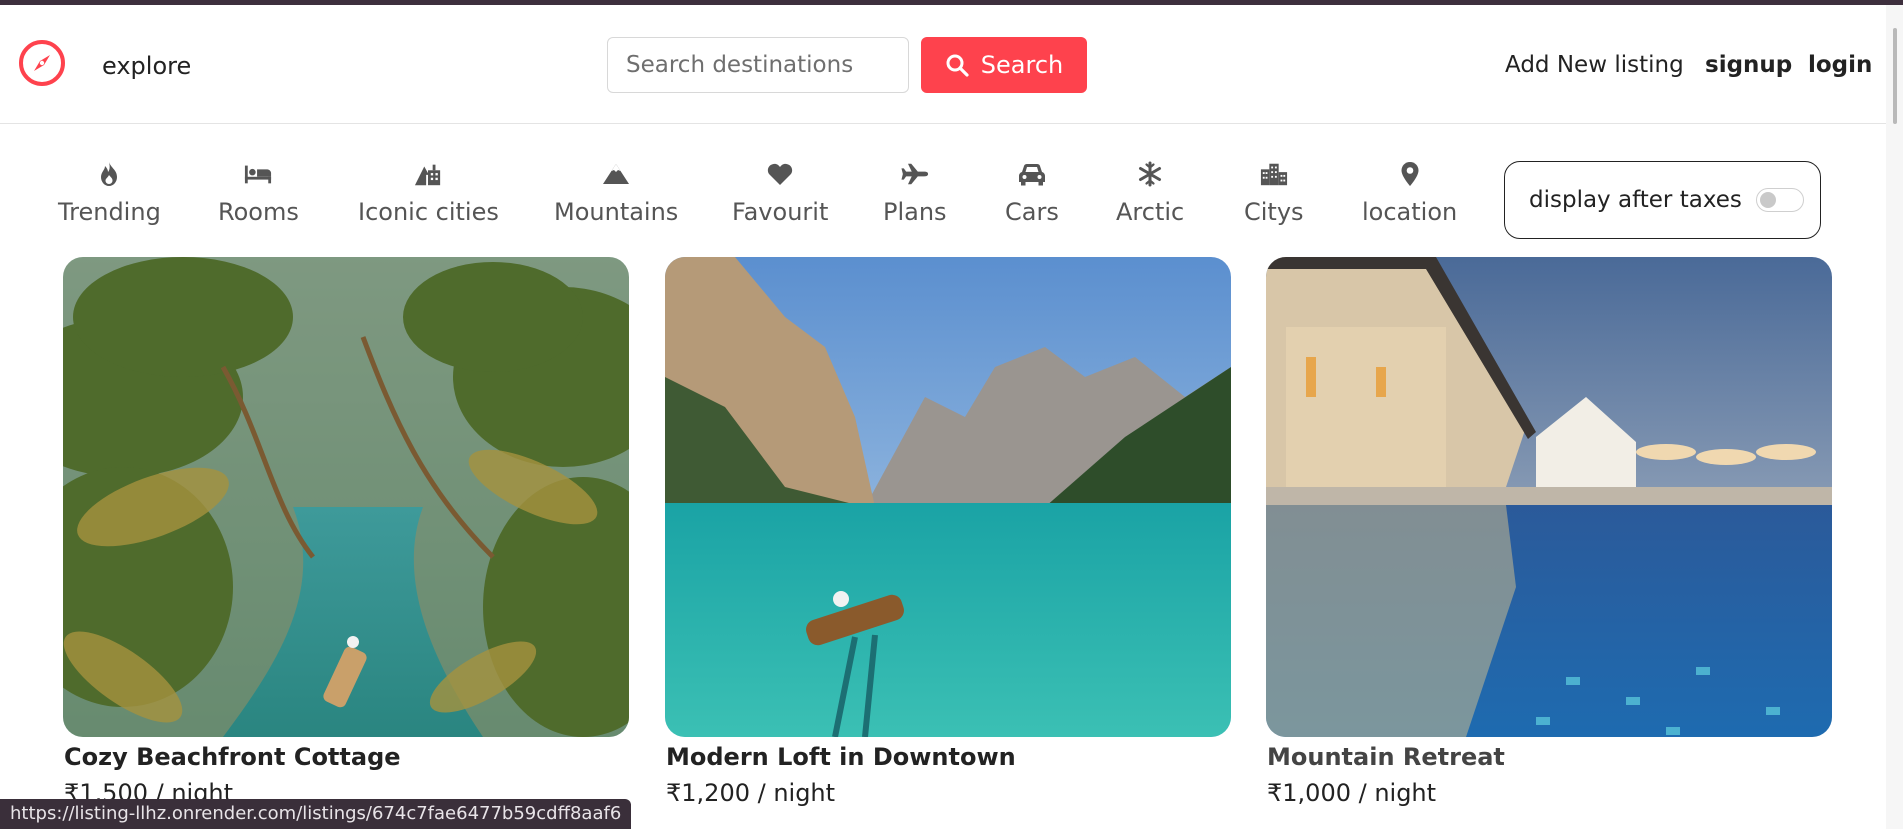 Image resolution: width=1903 pixels, height=829 pixels. What do you see at coordinates (428, 174) in the screenshot?
I see `mountain-city-icon` at bounding box center [428, 174].